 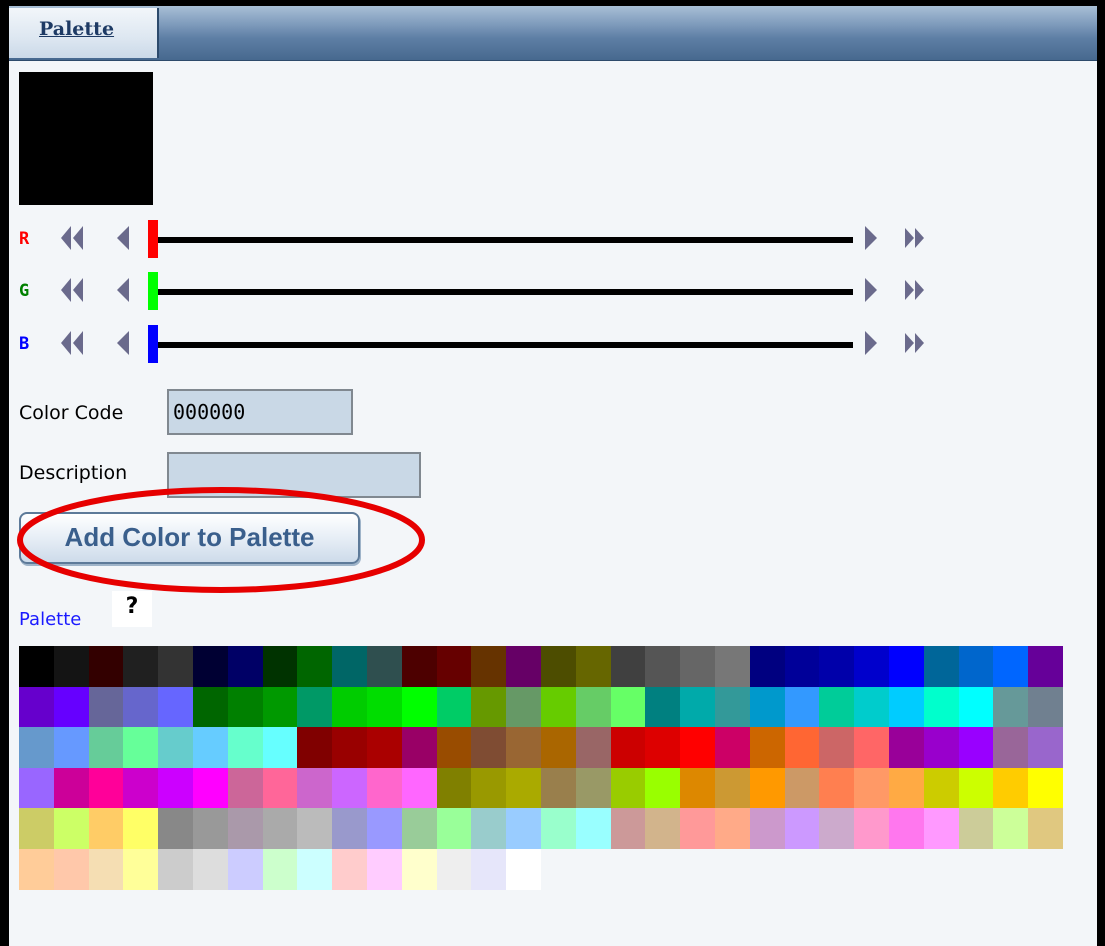 What do you see at coordinates (294, 475) in the screenshot?
I see `description-input` at bounding box center [294, 475].